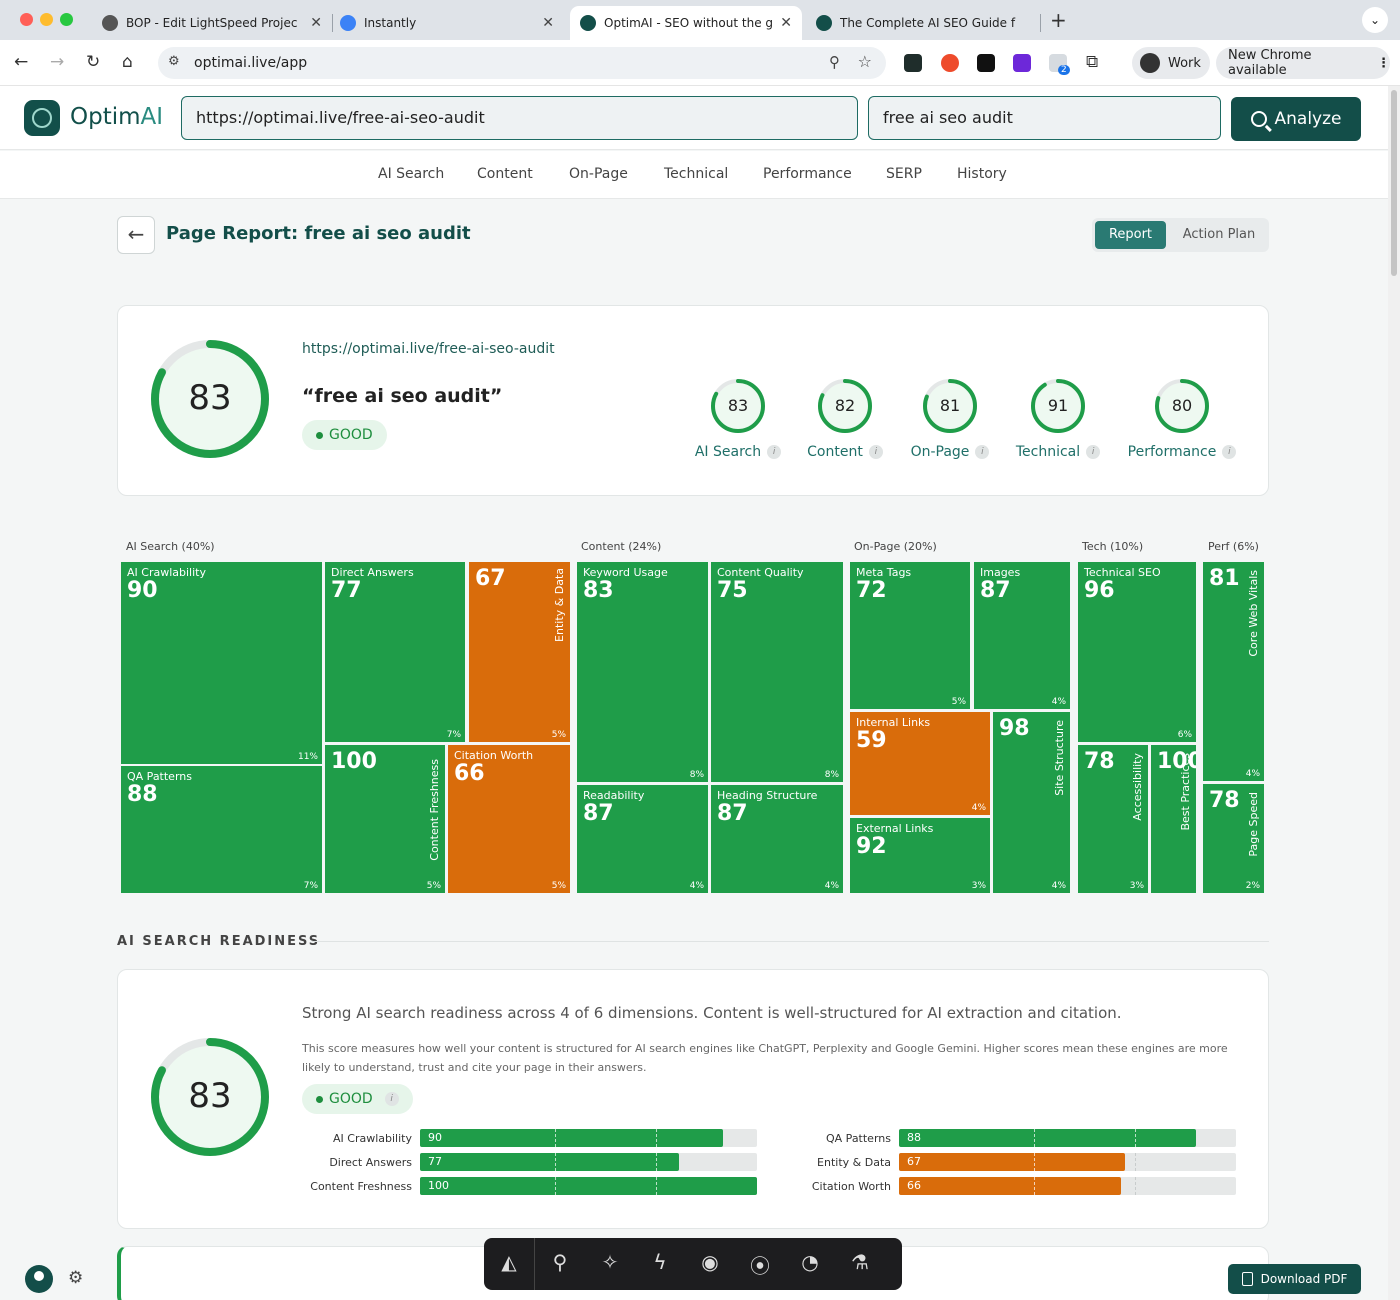 This screenshot has width=1400, height=1300. I want to click on treemap-cell-internal-links: Internal Links 59 4%, so click(920, 763).